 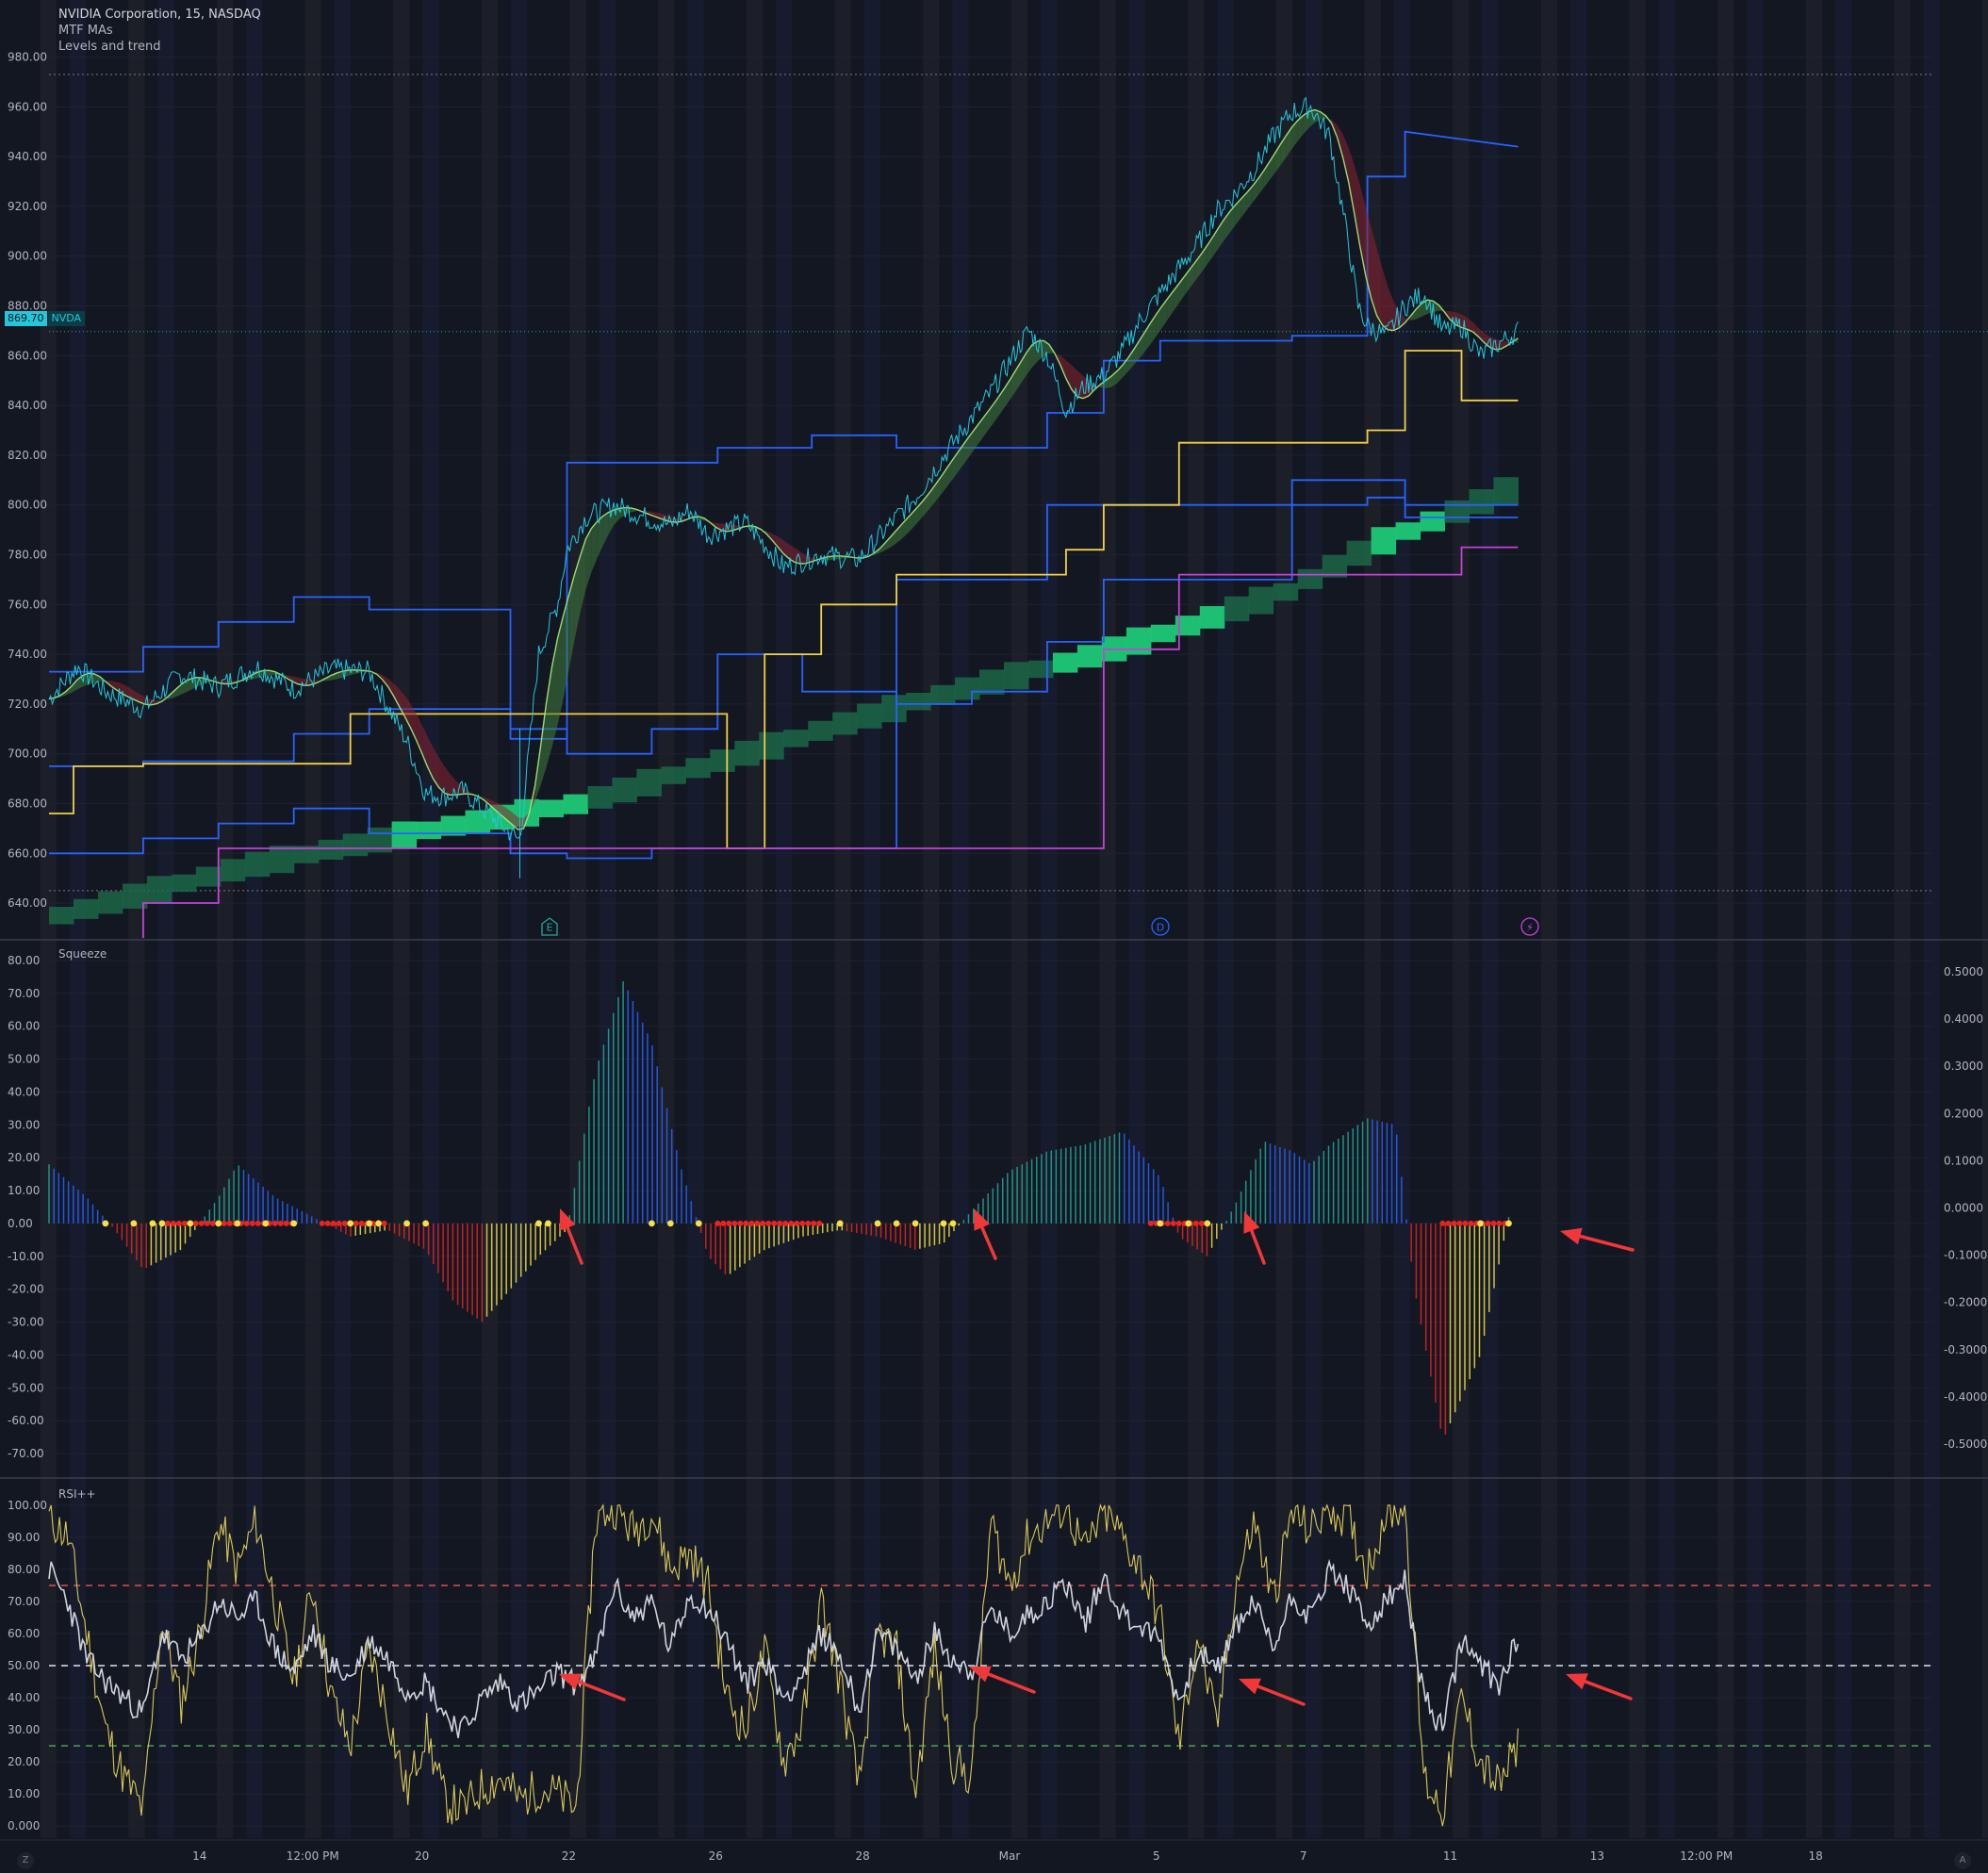 I want to click on split-marker: ⚡, so click(x=1530, y=926).